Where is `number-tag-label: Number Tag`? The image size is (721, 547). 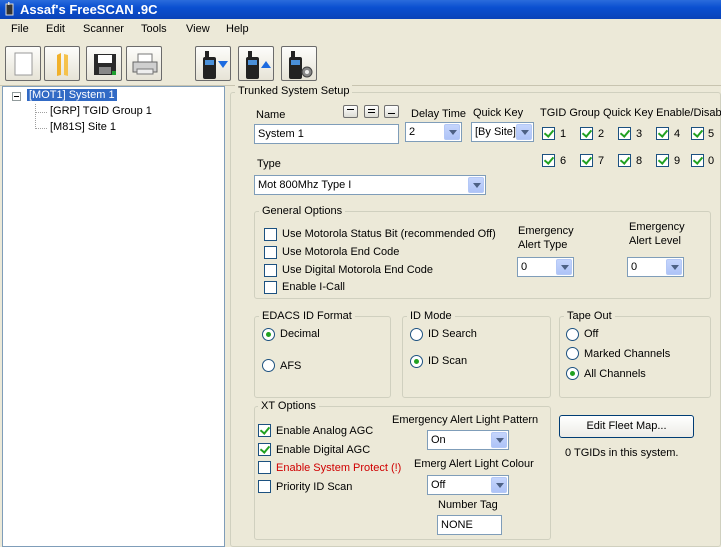
number-tag-label: Number Tag is located at coordinates (468, 505).